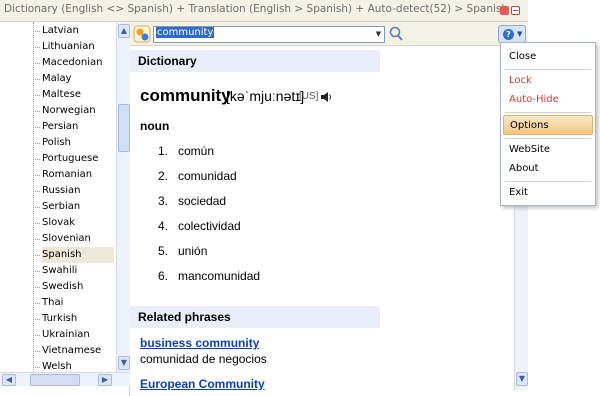 This screenshot has width=600, height=396. I want to click on sense-number: 2., so click(162, 176).